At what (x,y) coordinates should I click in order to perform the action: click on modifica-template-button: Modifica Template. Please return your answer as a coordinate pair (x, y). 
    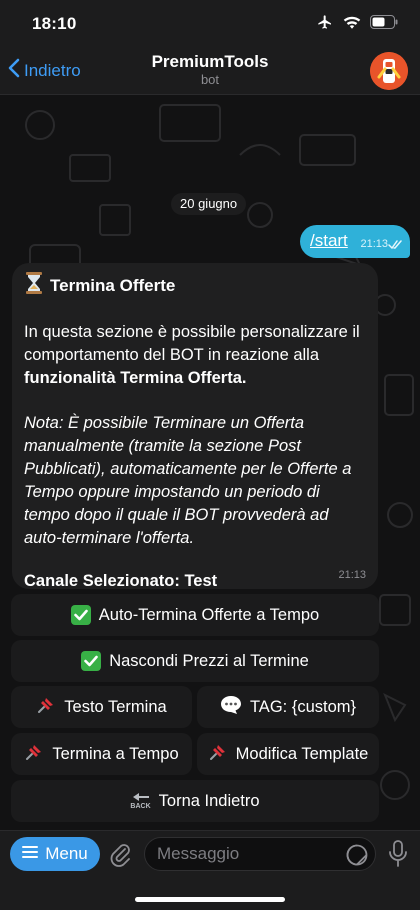
    Looking at the image, I should click on (288, 754).